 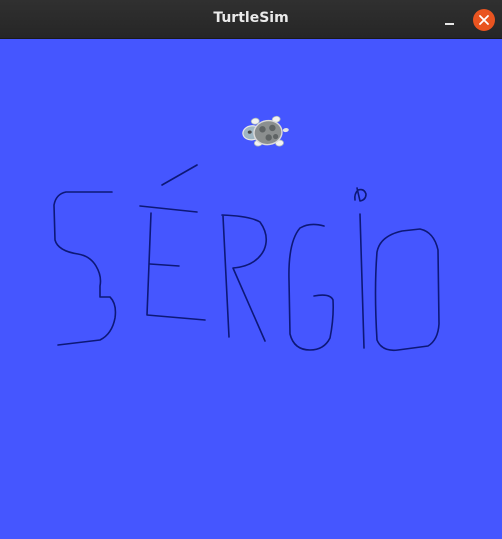 I want to click on letter-s-stroke, so click(x=85, y=268).